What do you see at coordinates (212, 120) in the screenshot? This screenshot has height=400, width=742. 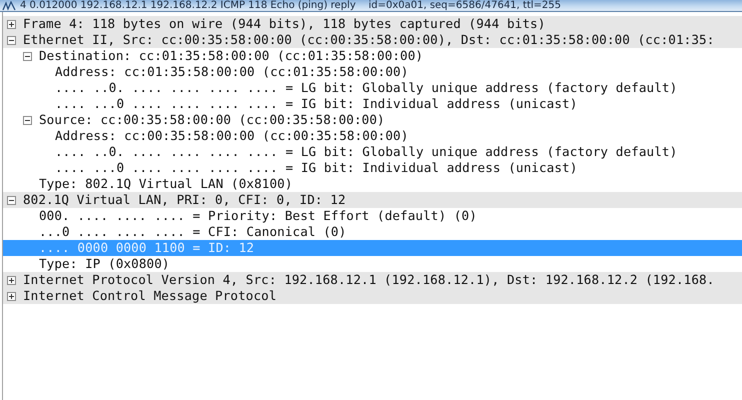 I see `field-text: Source: cc:00:35:58:00:00 (cc:00:35:58:00:00)` at bounding box center [212, 120].